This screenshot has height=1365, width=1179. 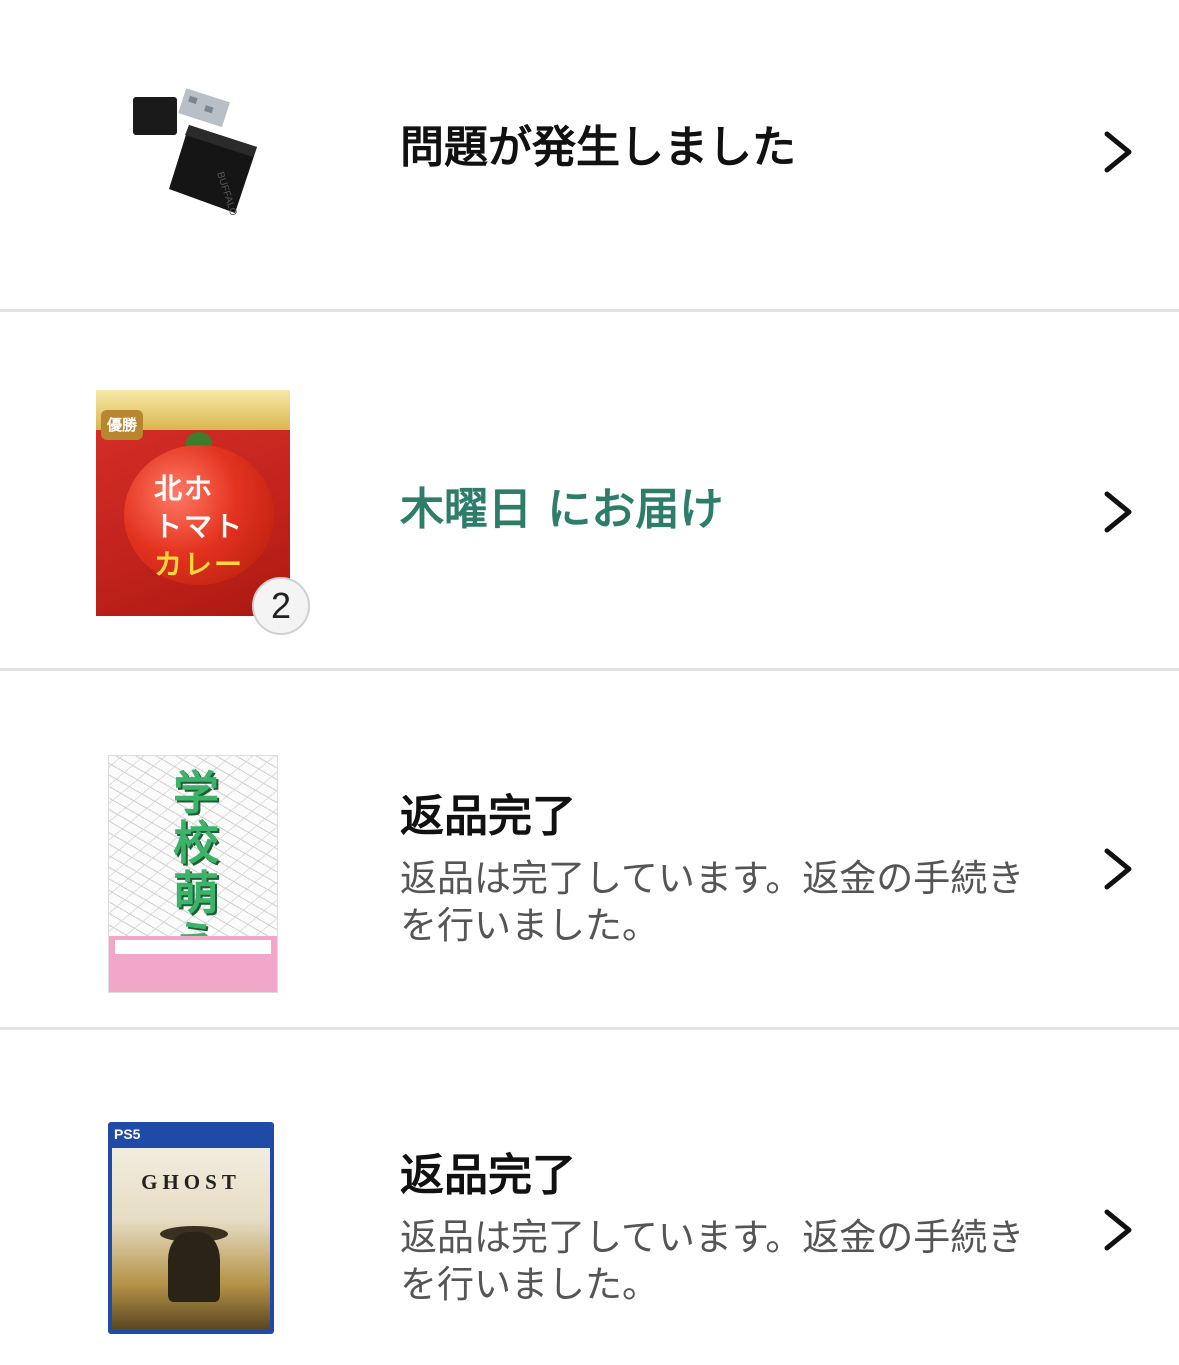 I want to click on ps5-game-thumbnail: PS5 GHOST, so click(x=191, y=1228).